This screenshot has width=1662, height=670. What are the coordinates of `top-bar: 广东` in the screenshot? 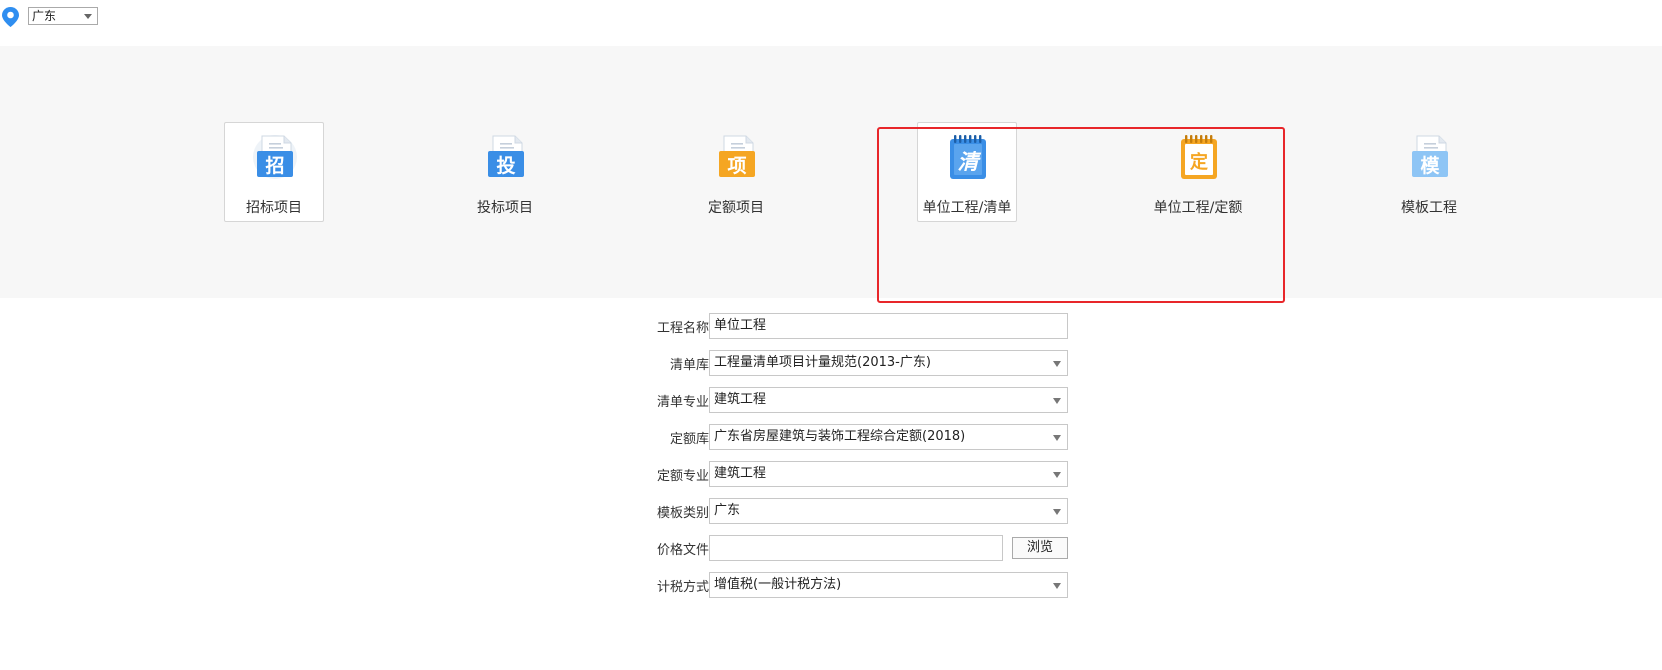 It's located at (831, 17).